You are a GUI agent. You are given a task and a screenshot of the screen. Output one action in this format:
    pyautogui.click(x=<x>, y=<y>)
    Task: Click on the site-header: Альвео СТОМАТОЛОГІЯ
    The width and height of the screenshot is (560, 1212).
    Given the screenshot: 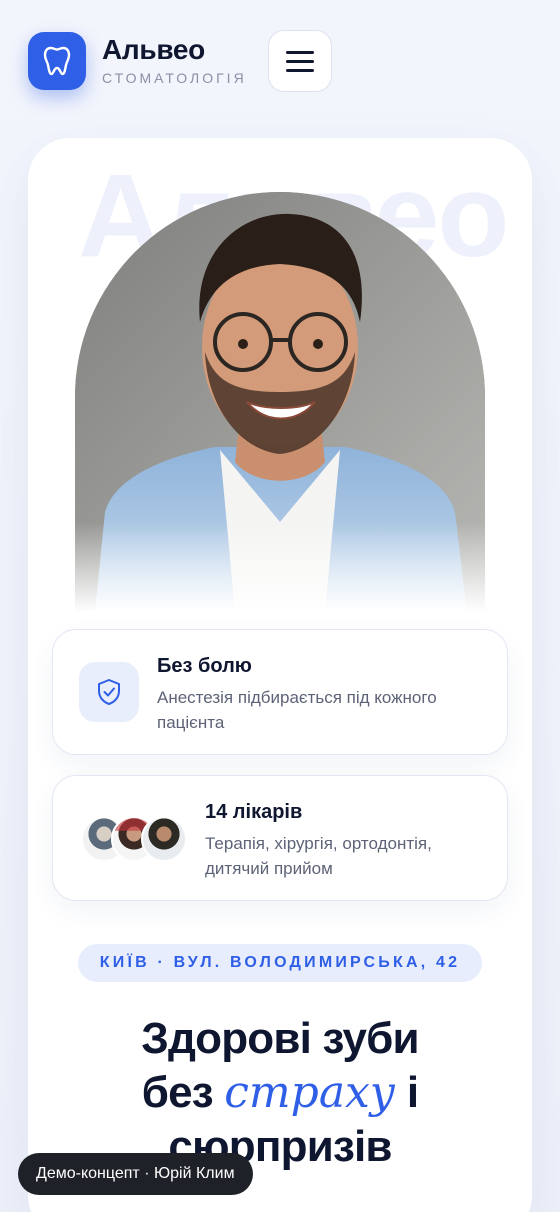 What is the action you would take?
    pyautogui.click(x=280, y=61)
    